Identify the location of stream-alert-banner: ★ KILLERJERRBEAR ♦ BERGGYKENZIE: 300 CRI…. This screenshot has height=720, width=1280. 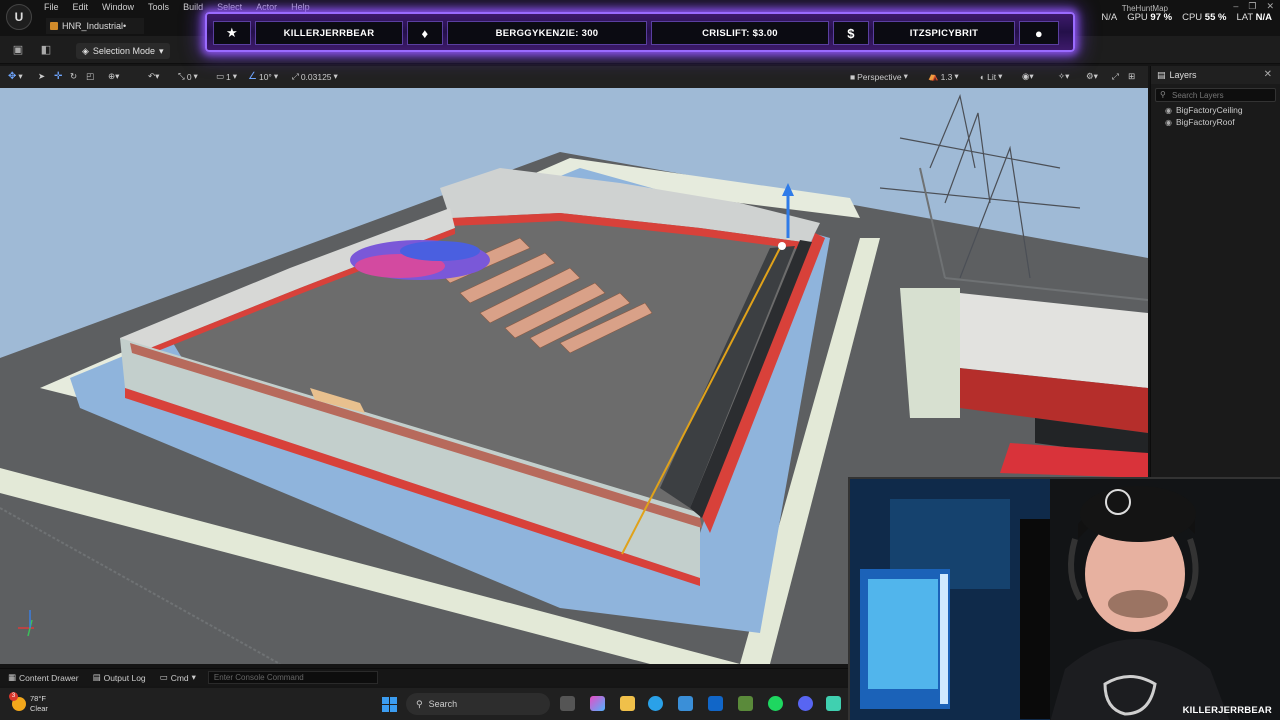
(640, 32).